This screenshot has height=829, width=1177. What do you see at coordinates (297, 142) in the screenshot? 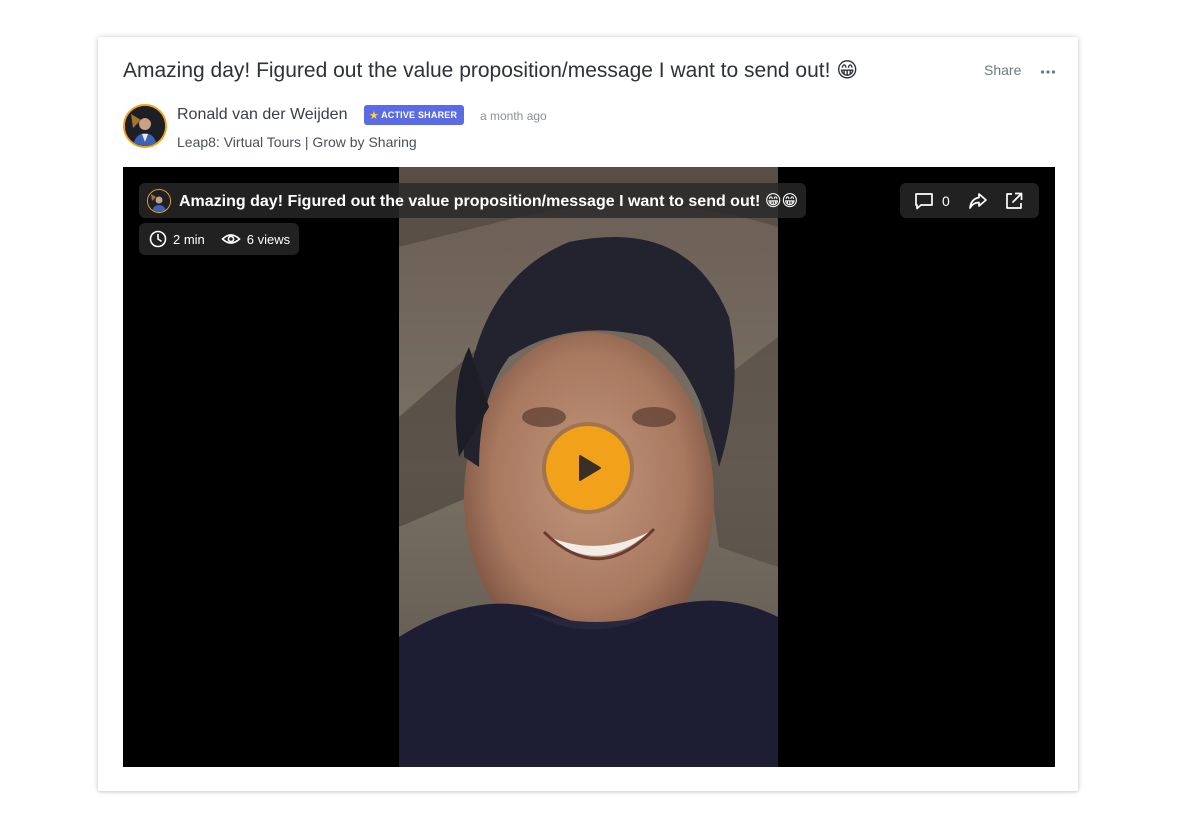
I see `space-name: Leap8: Virtual Tours | Grow by Sharing` at bounding box center [297, 142].